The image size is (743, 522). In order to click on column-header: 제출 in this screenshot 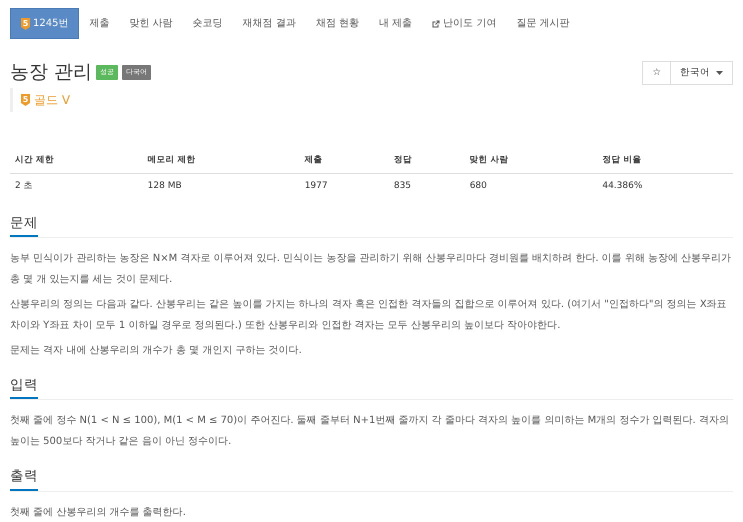, I will do `click(344, 161)`.